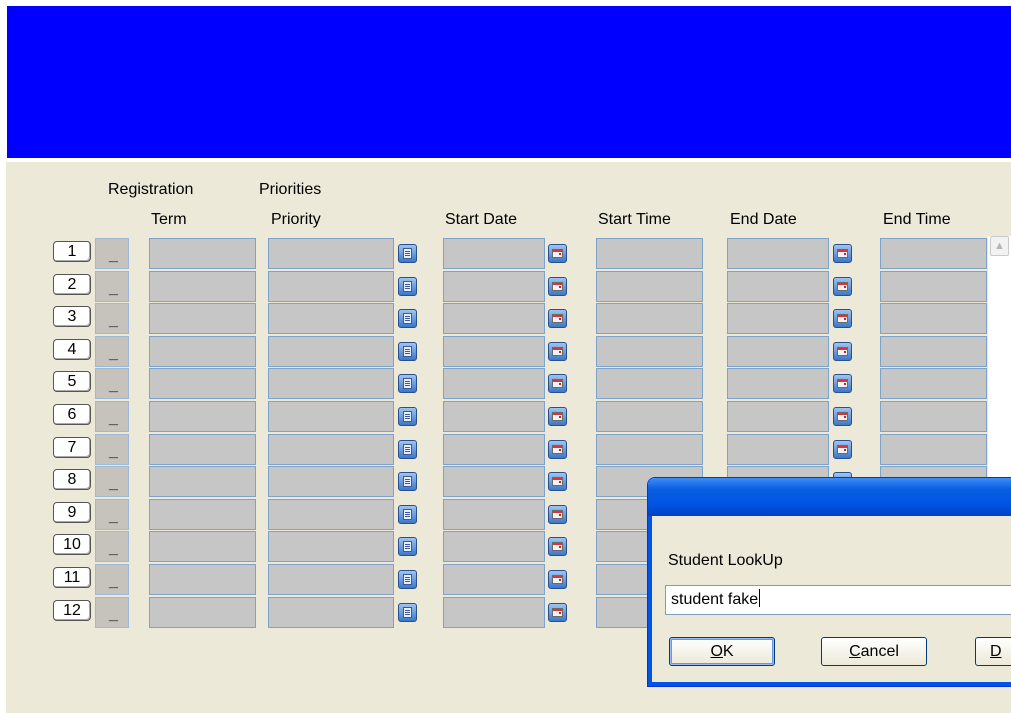 This screenshot has width=1011, height=713. Describe the element at coordinates (72, 610) in the screenshot. I see `row-number-button: 12` at that location.